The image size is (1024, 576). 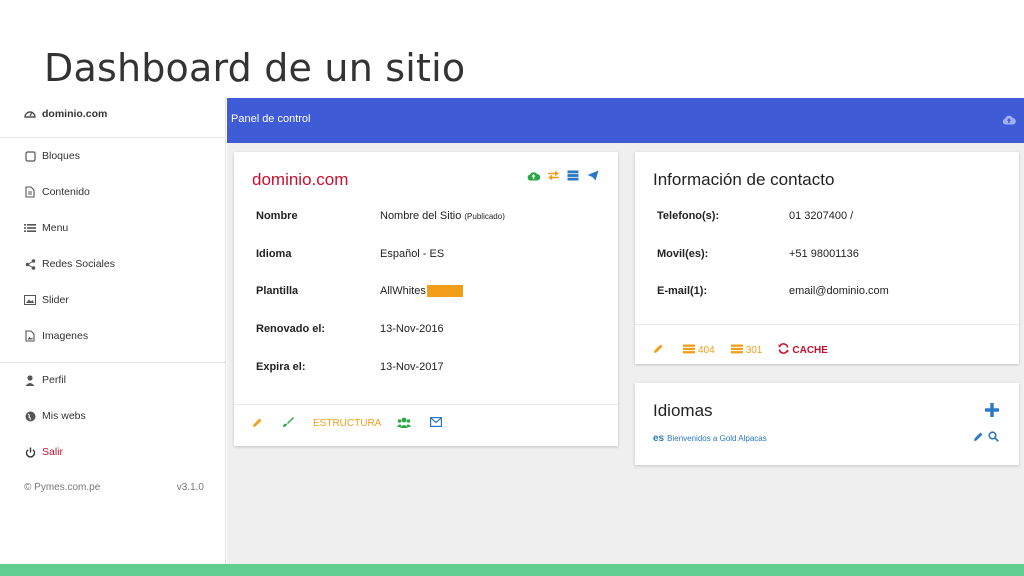 What do you see at coordinates (512, 570) in the screenshot?
I see `bottom-accent-bar` at bounding box center [512, 570].